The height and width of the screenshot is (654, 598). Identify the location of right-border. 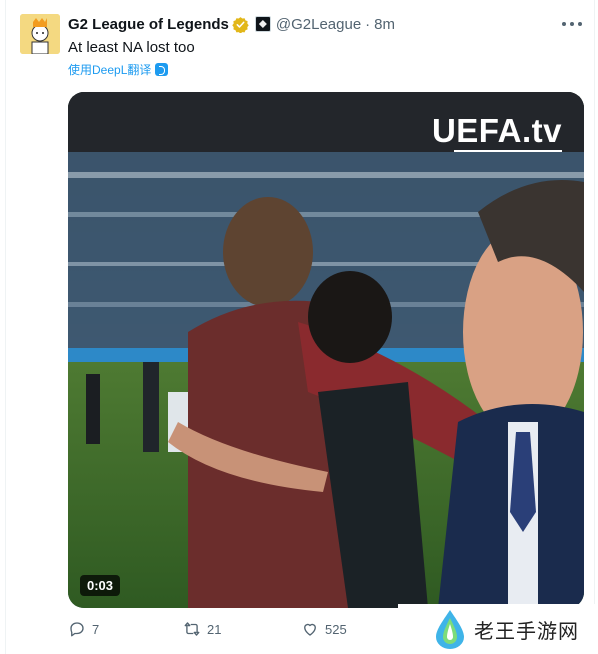
(594, 327).